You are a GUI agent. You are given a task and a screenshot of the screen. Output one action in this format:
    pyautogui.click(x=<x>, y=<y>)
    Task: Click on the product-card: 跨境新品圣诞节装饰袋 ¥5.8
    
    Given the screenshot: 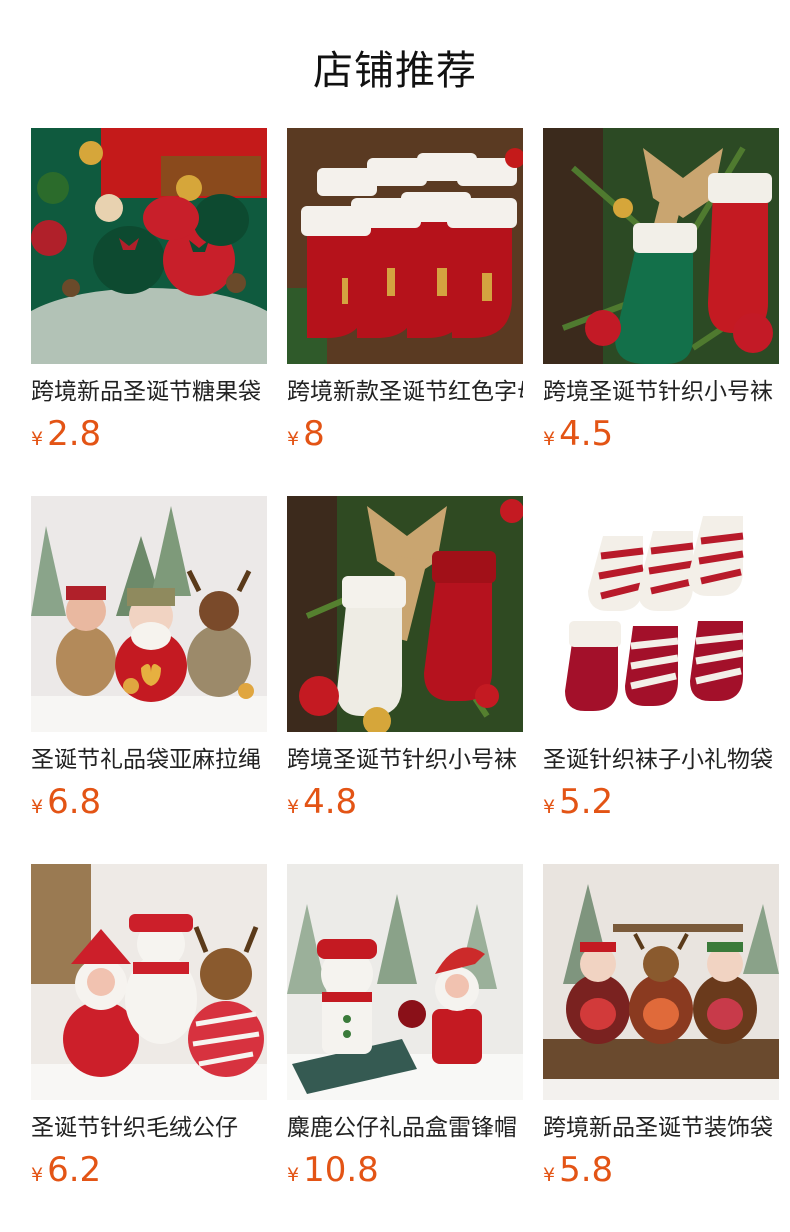 What is the action you would take?
    pyautogui.click(x=661, y=1030)
    